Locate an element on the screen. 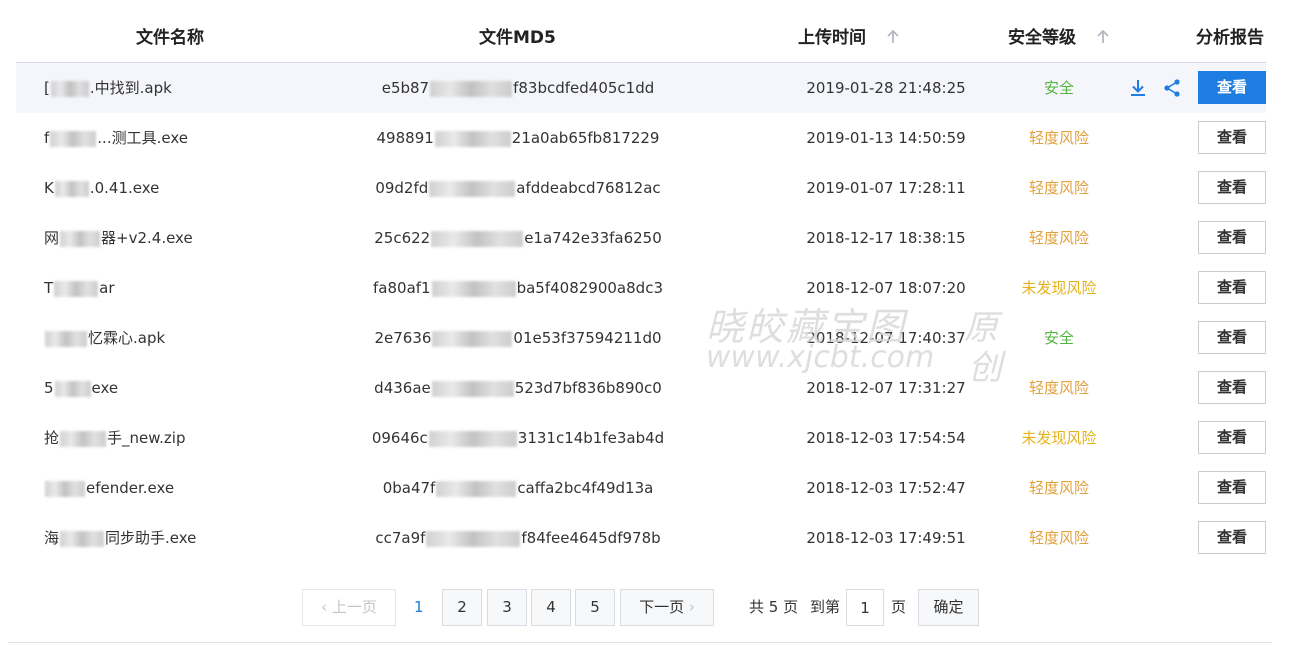 The image size is (1300, 650). file-name-suffix: ar is located at coordinates (107, 288).